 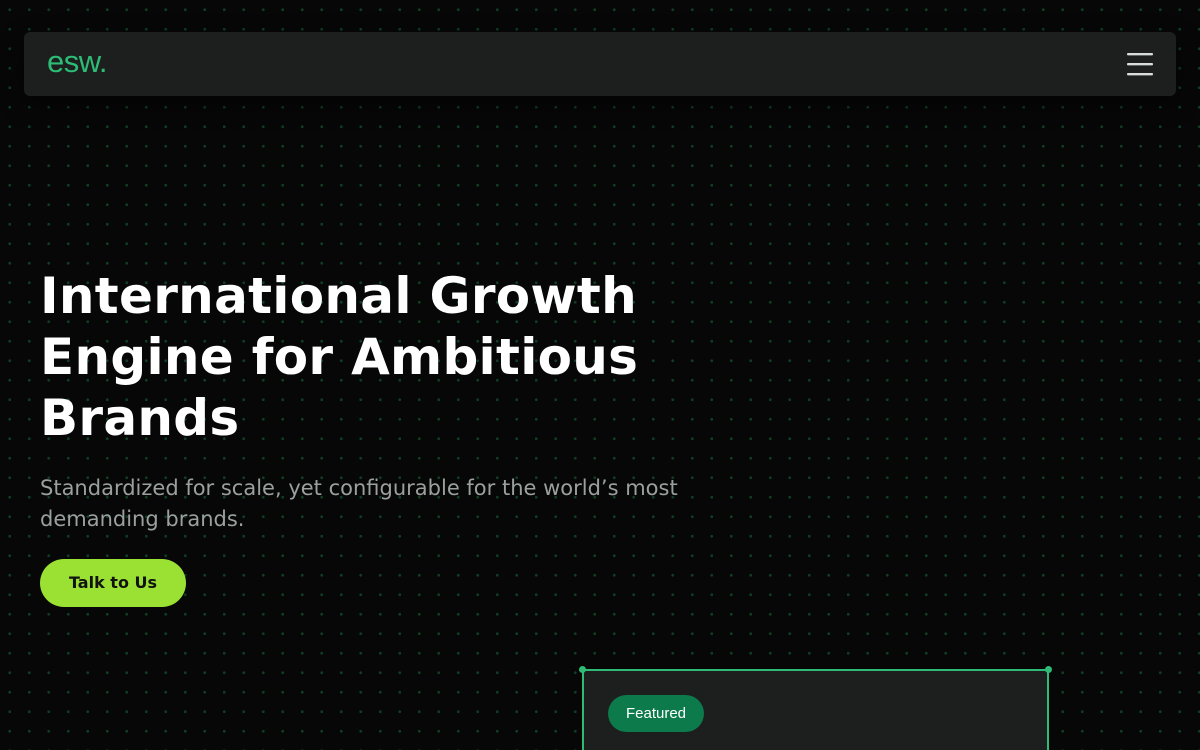 I want to click on menu-button, so click(x=1140, y=64).